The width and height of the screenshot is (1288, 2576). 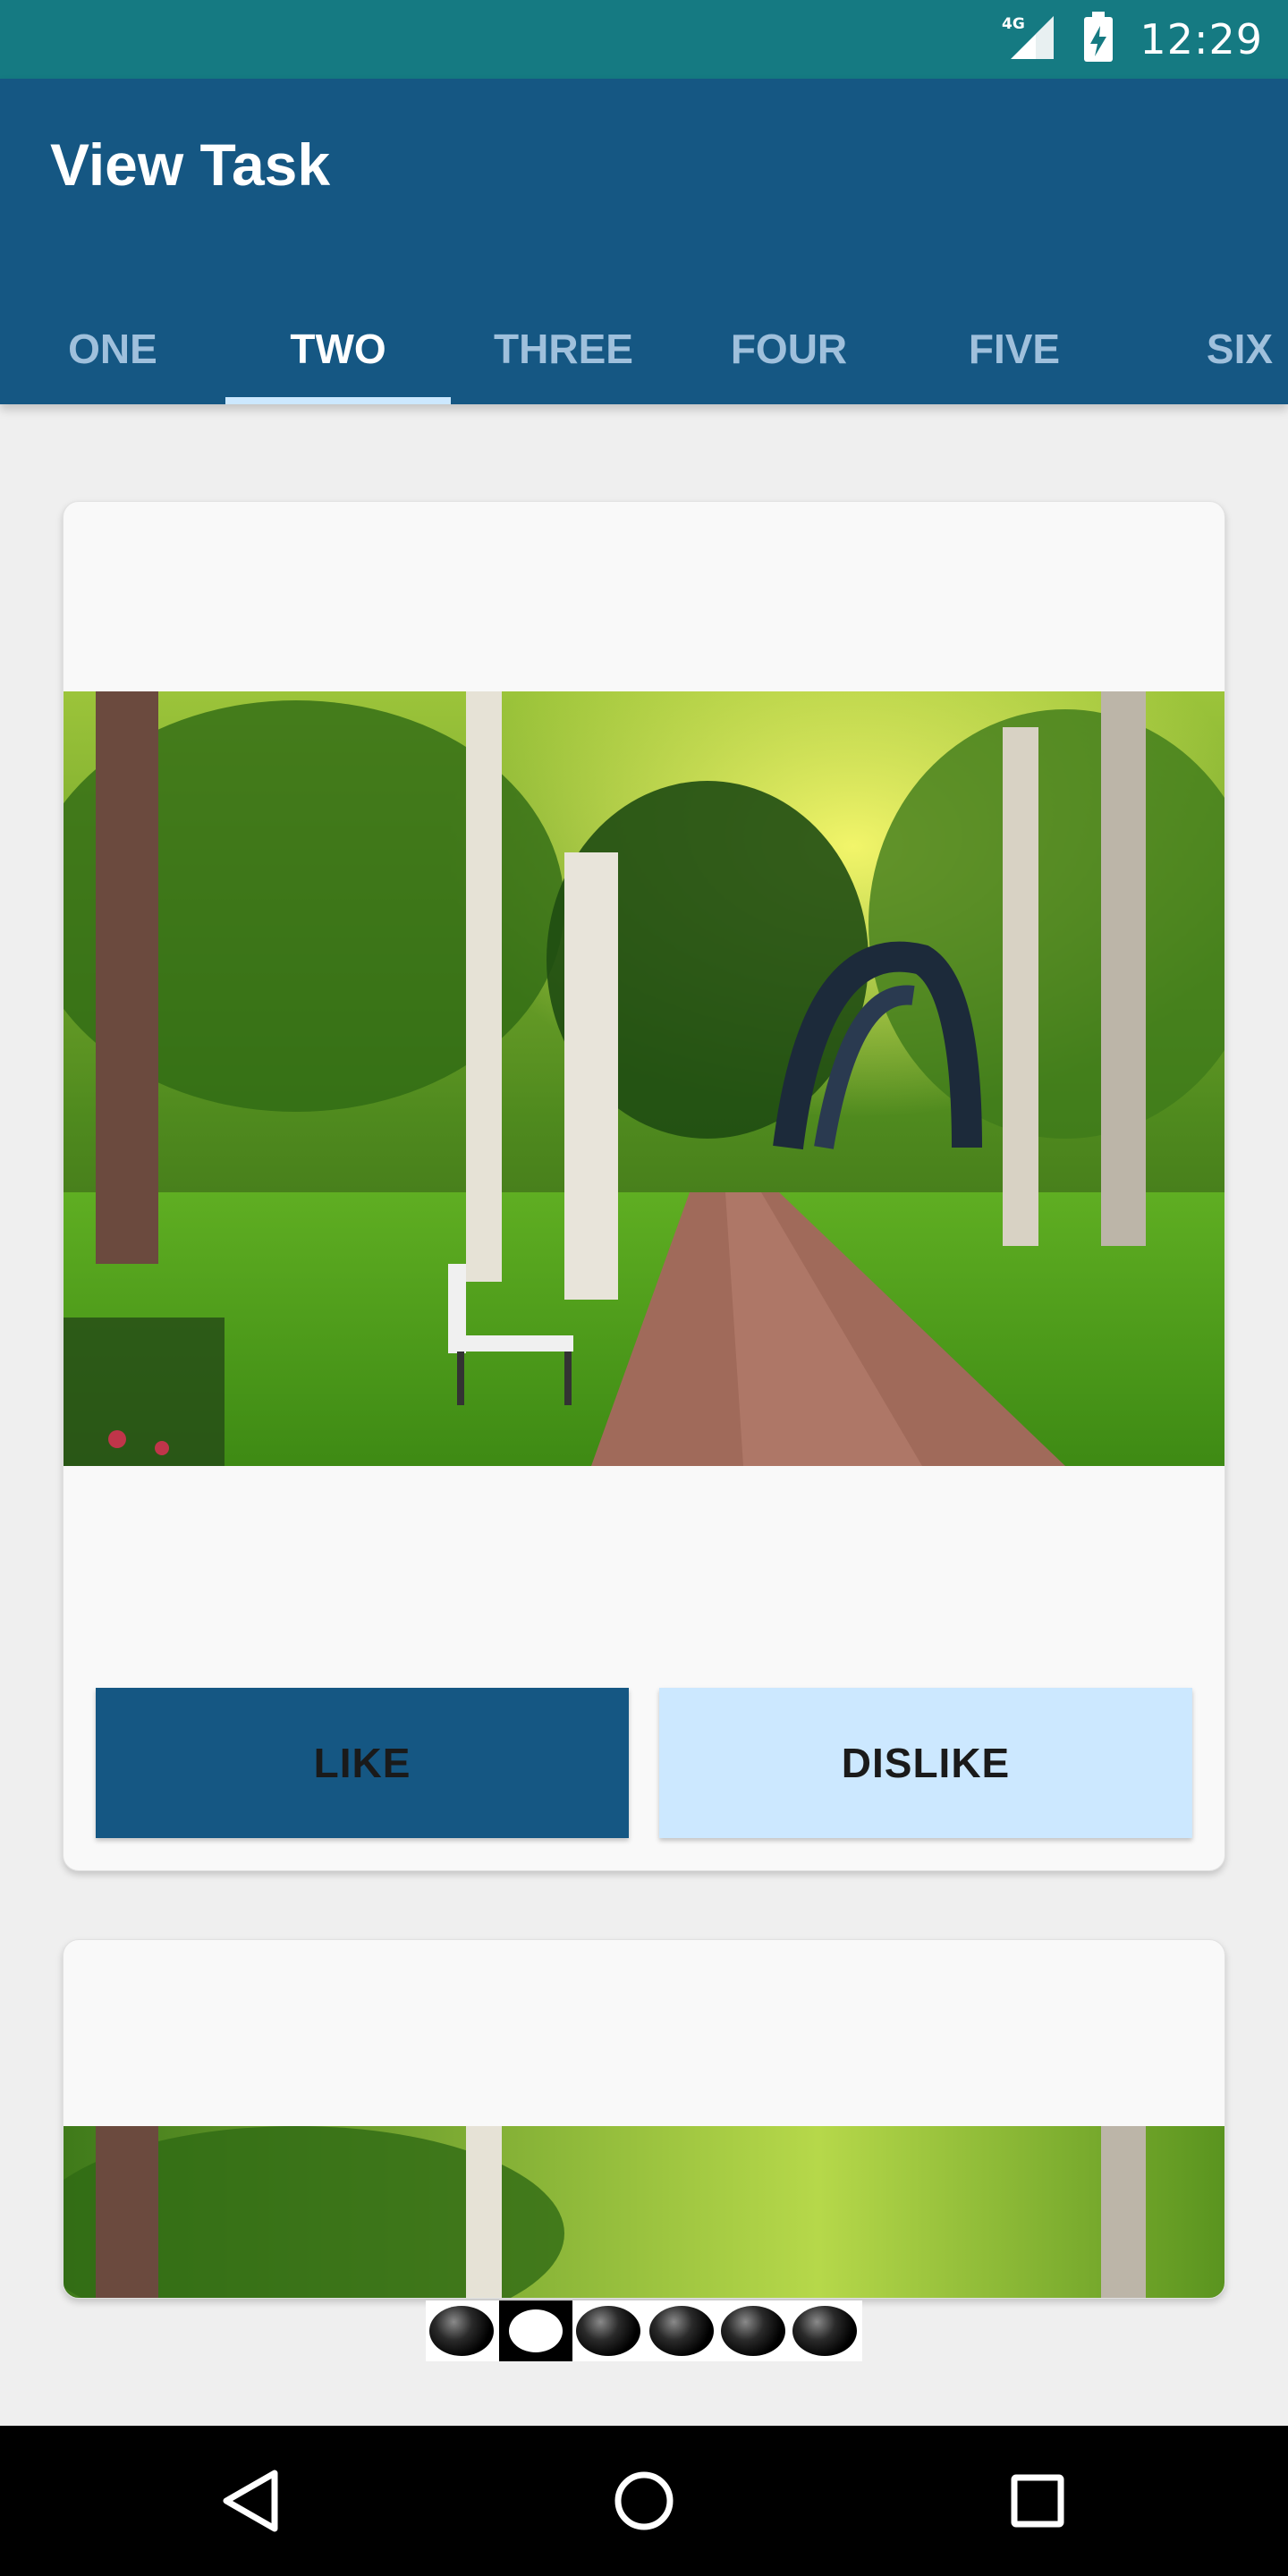 I want to click on tab-four: FOUR, so click(x=789, y=348).